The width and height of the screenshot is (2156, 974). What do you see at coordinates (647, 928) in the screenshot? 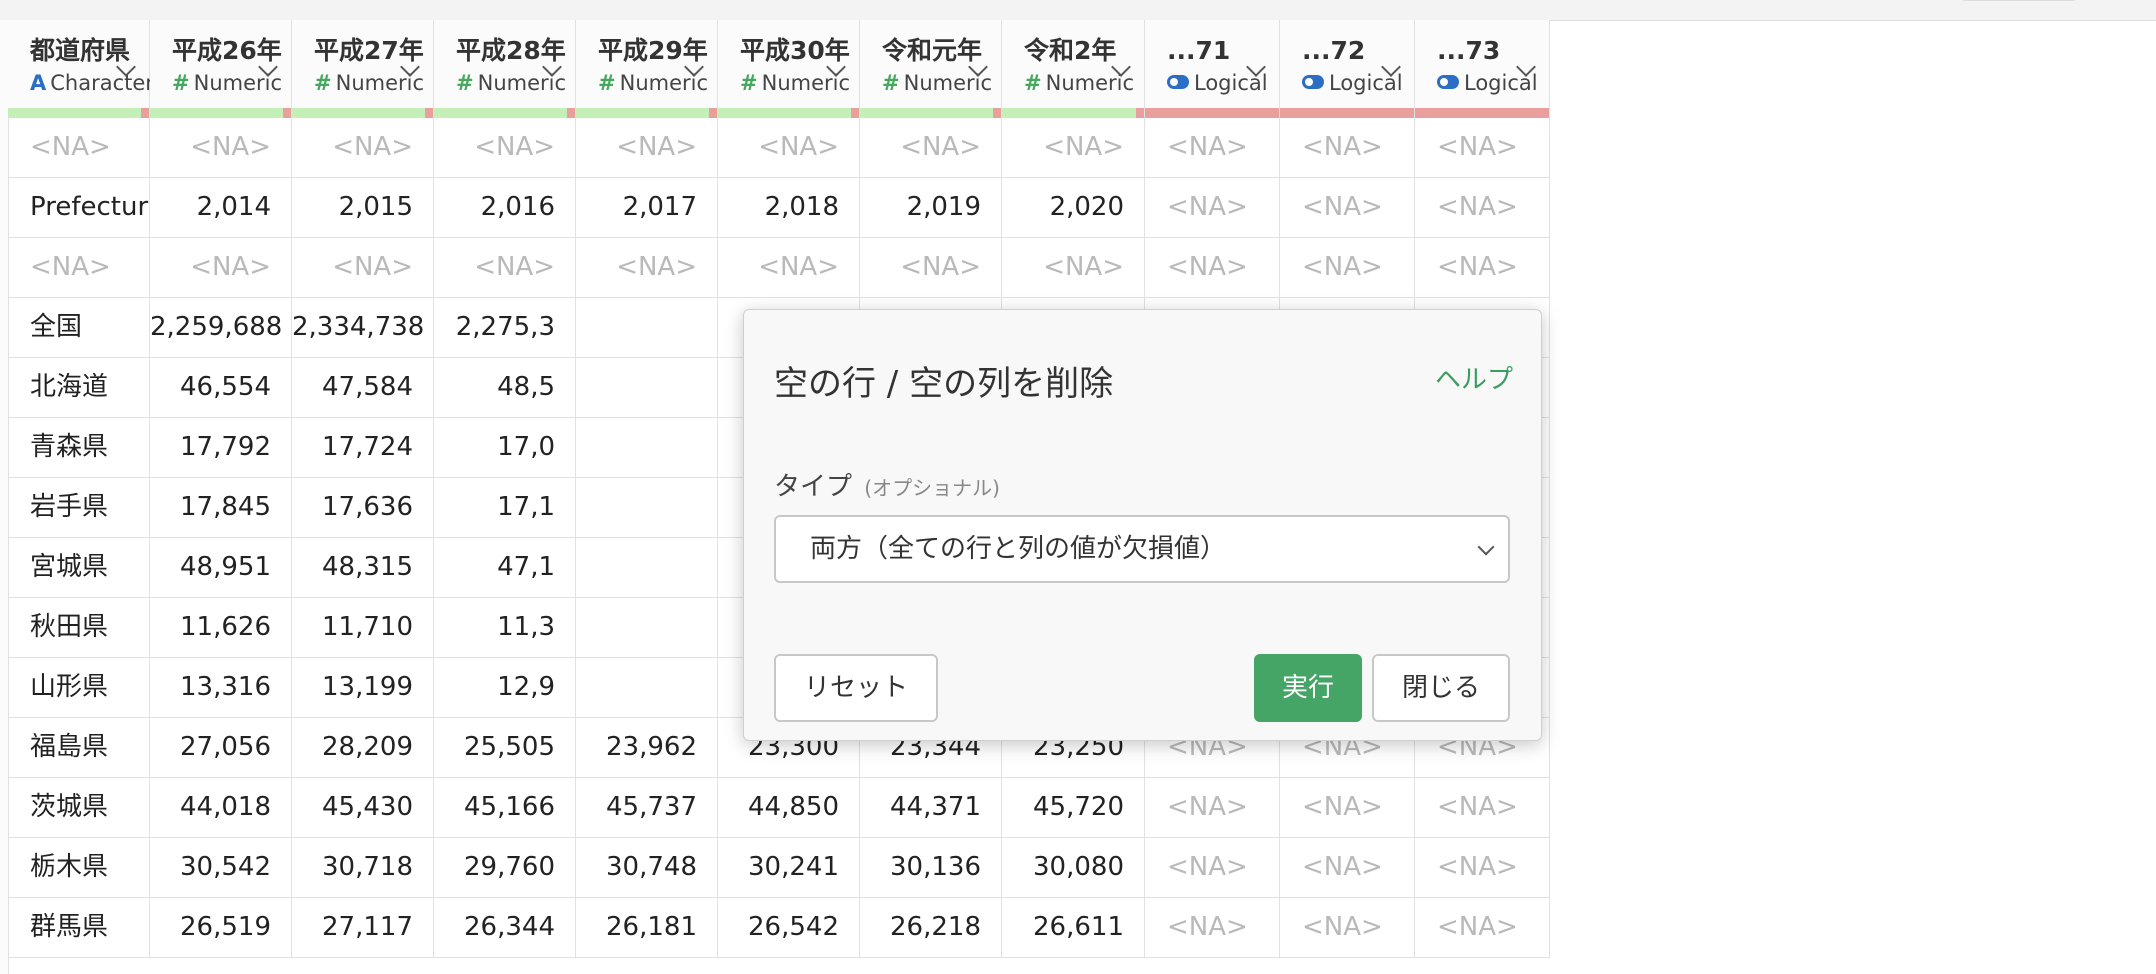
I see `table-cell: 26,181` at bounding box center [647, 928].